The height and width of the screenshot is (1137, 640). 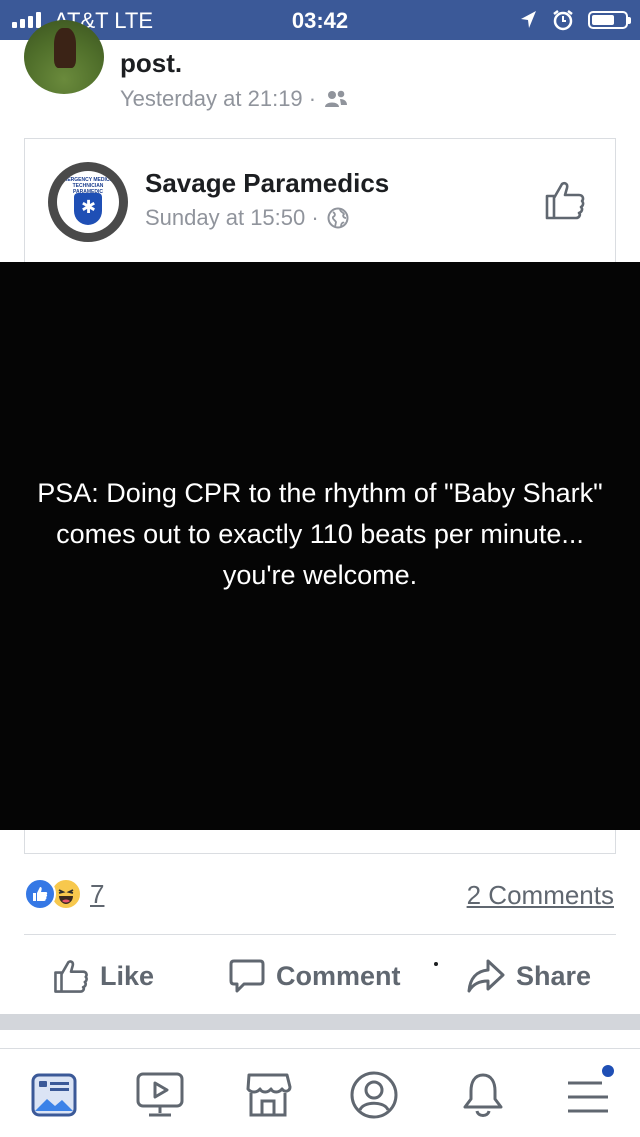 I want to click on tab-marketplace, so click(x=268, y=1095).